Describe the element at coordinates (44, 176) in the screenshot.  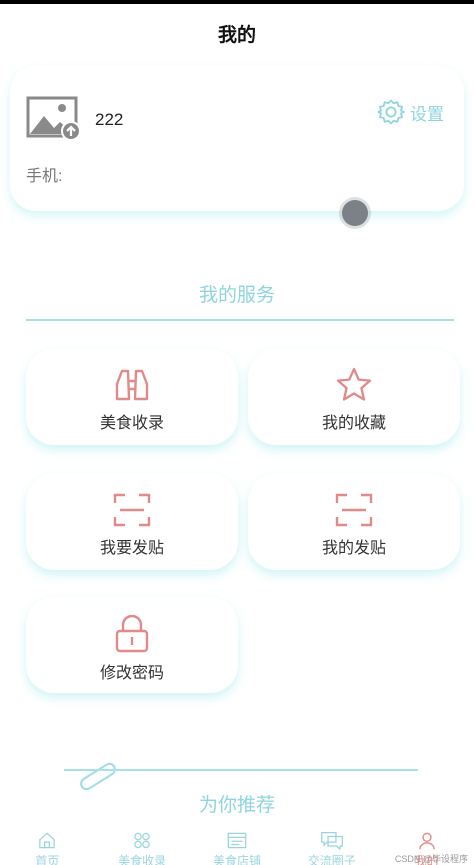
I see `phone-label: 手机:` at that location.